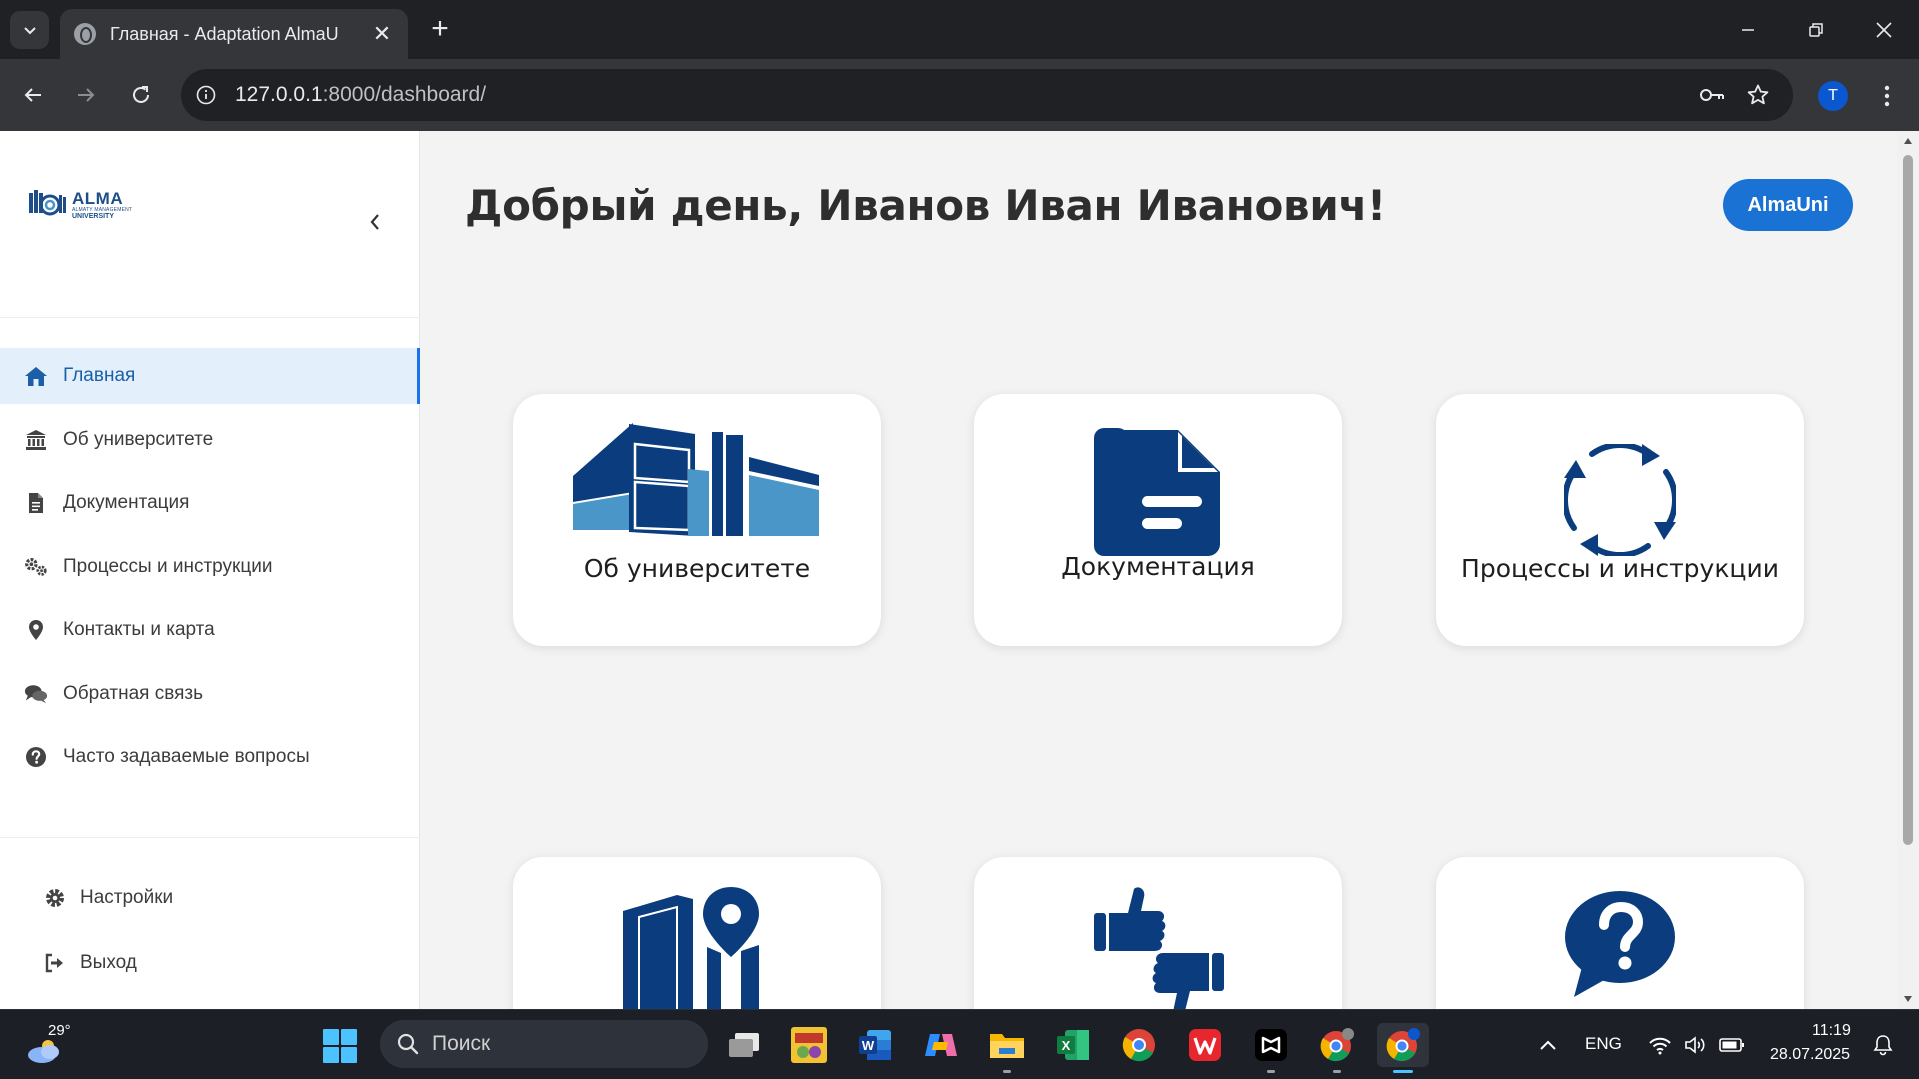 Image resolution: width=1919 pixels, height=1079 pixels. I want to click on wifi-icon, so click(1660, 1045).